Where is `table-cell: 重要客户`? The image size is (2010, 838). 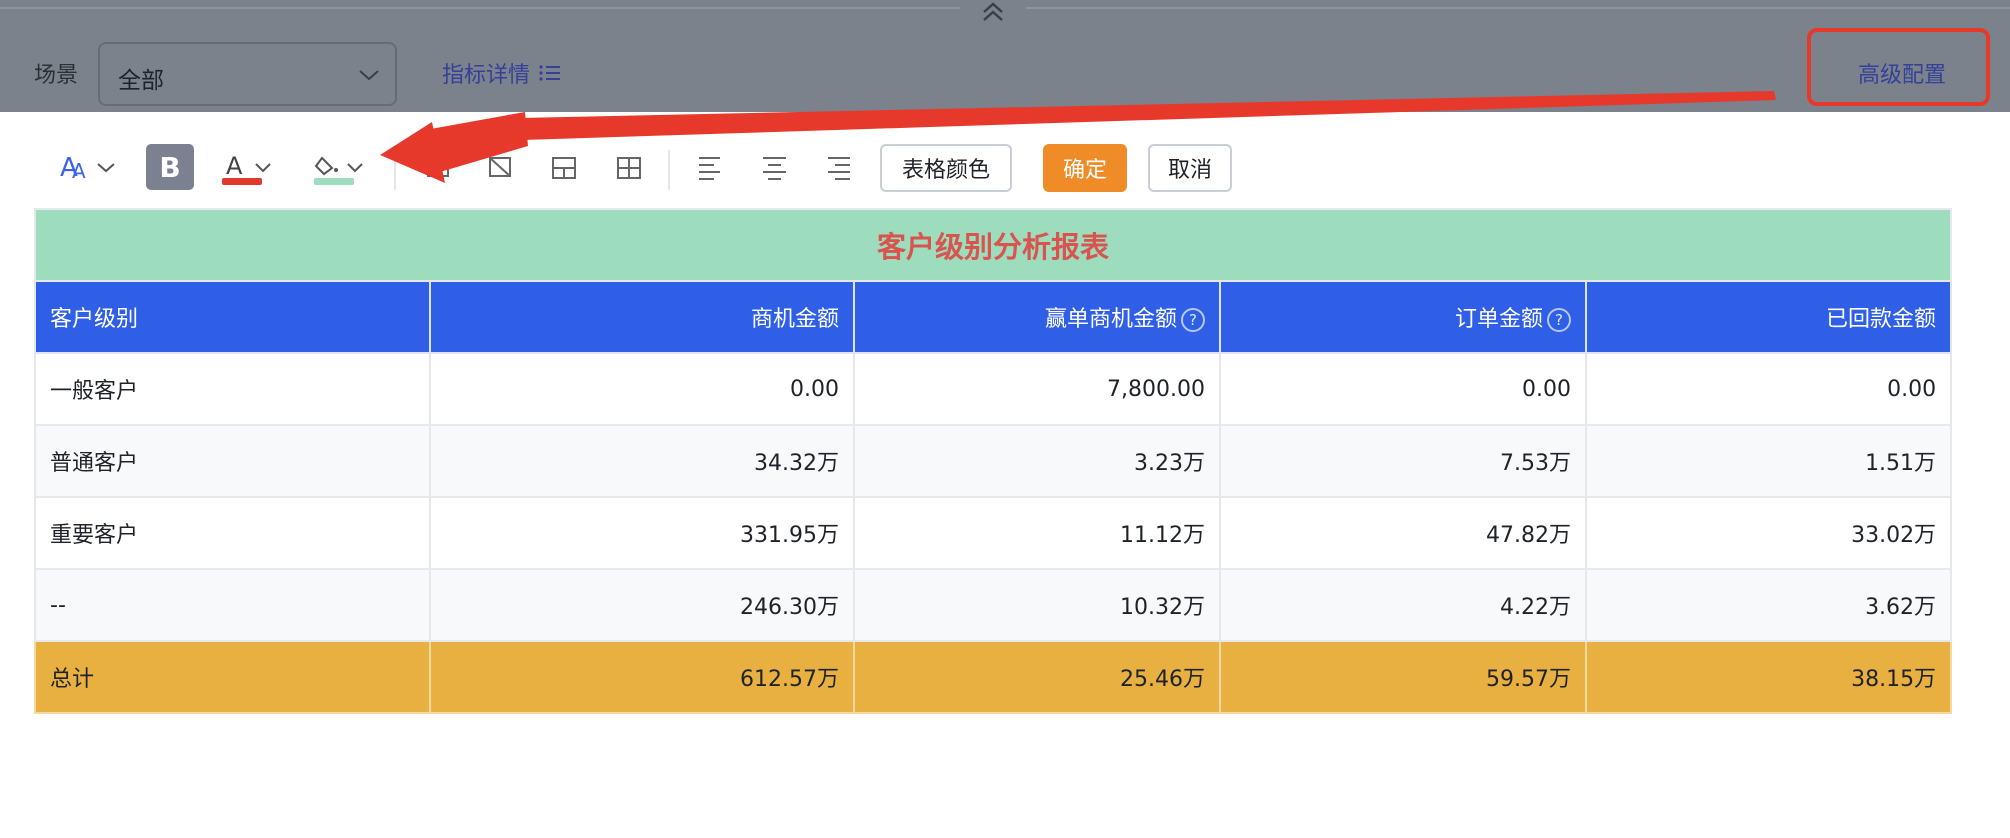
table-cell: 重要客户 is located at coordinates (232, 533).